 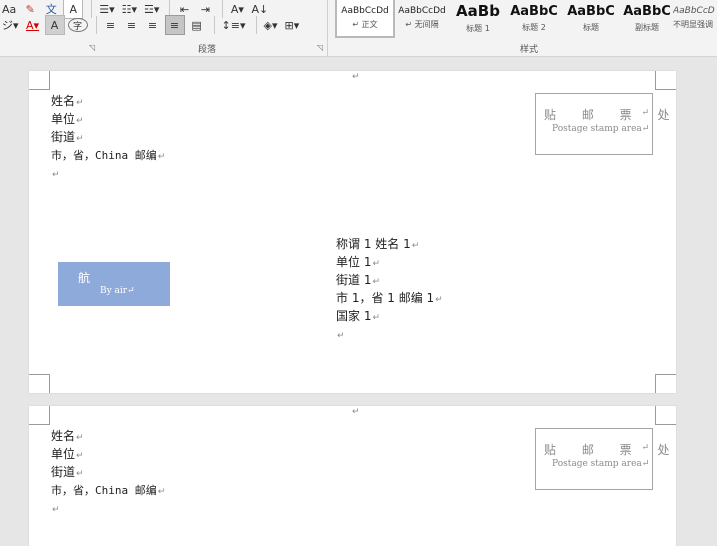 I want to click on recipient-company-line: 单位 1↵, so click(x=358, y=262).